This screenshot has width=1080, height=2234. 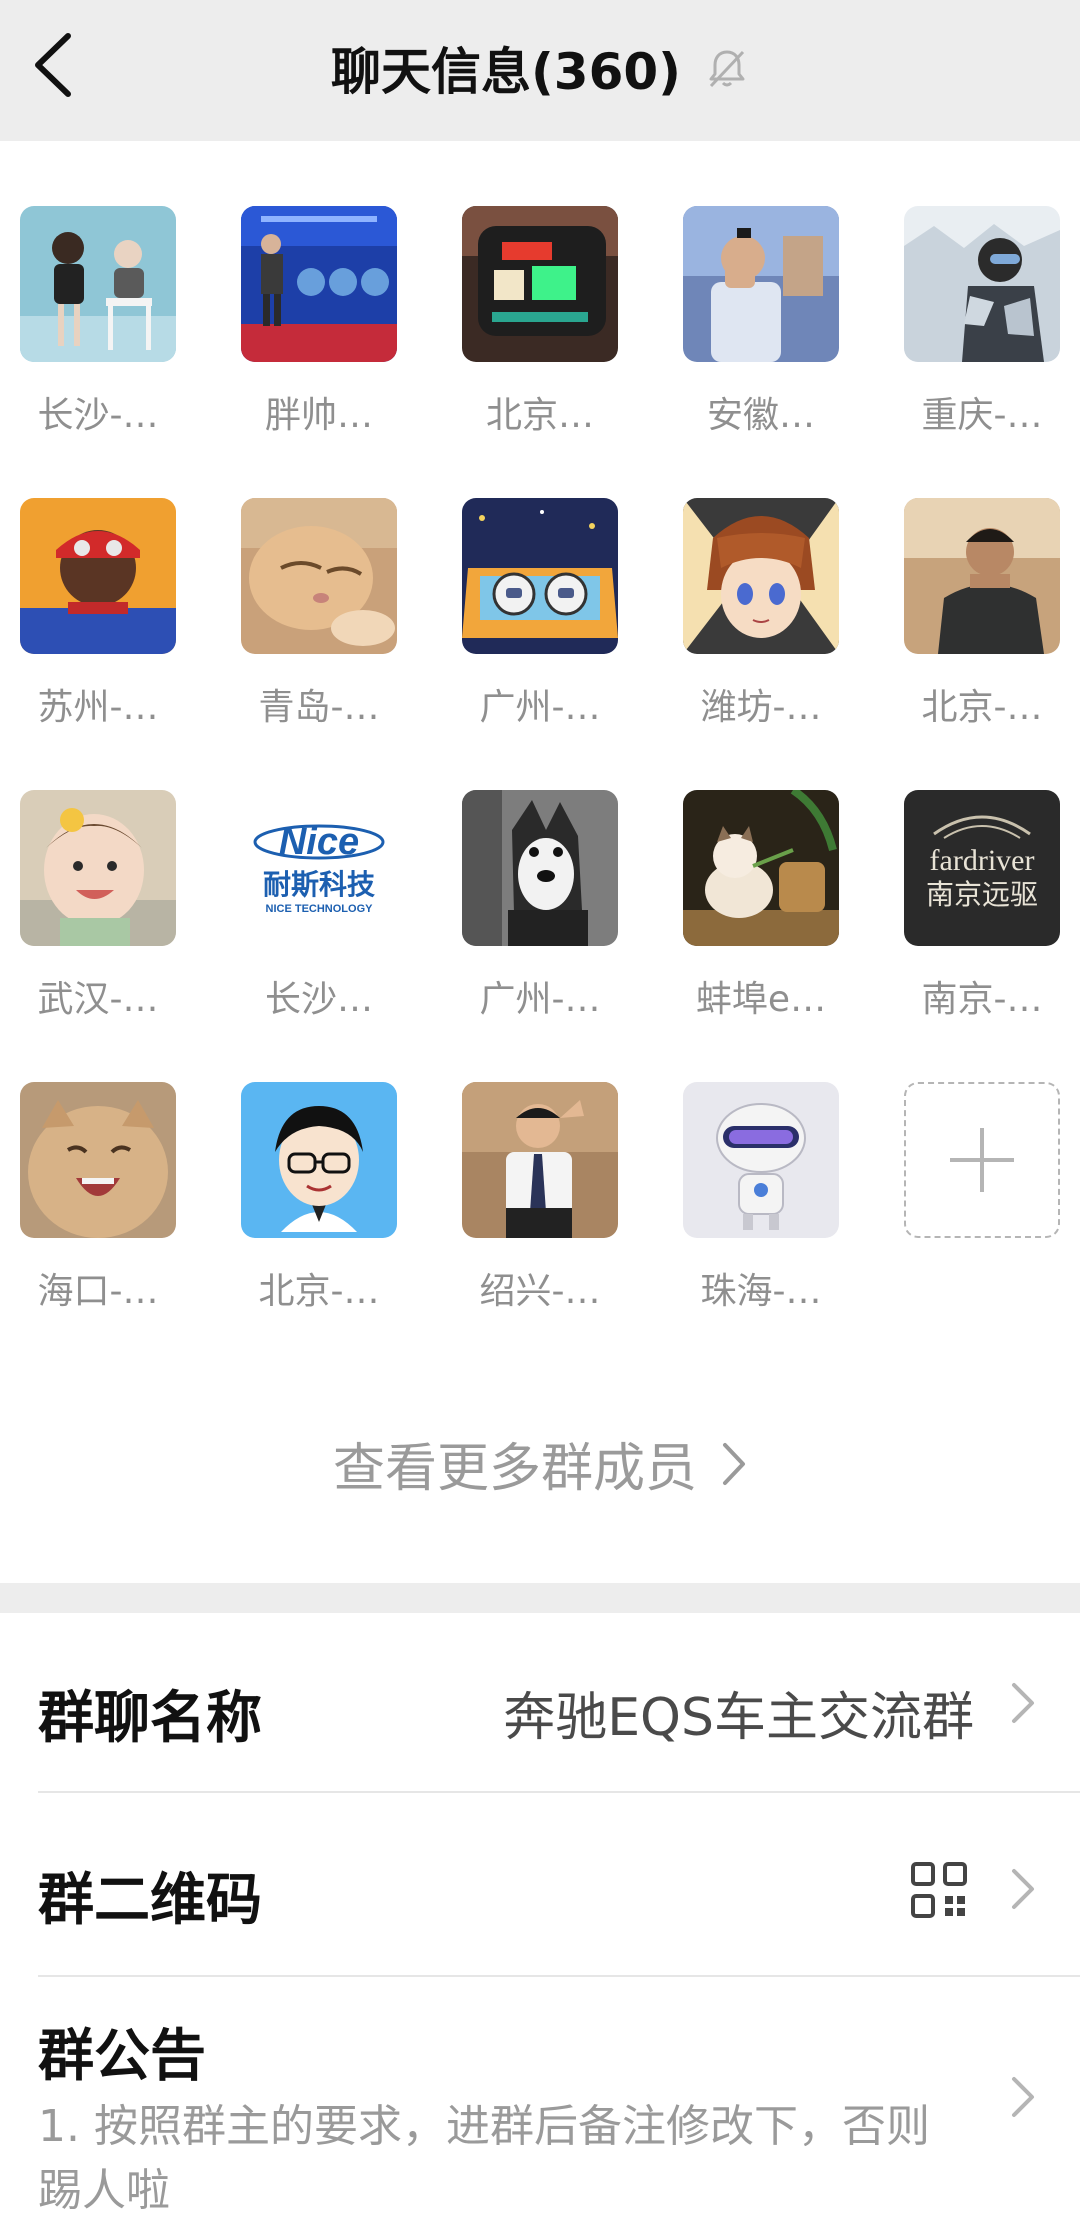 What do you see at coordinates (320, 909) in the screenshot?
I see `nice-en-text: NICE TECHNOLOGY` at bounding box center [320, 909].